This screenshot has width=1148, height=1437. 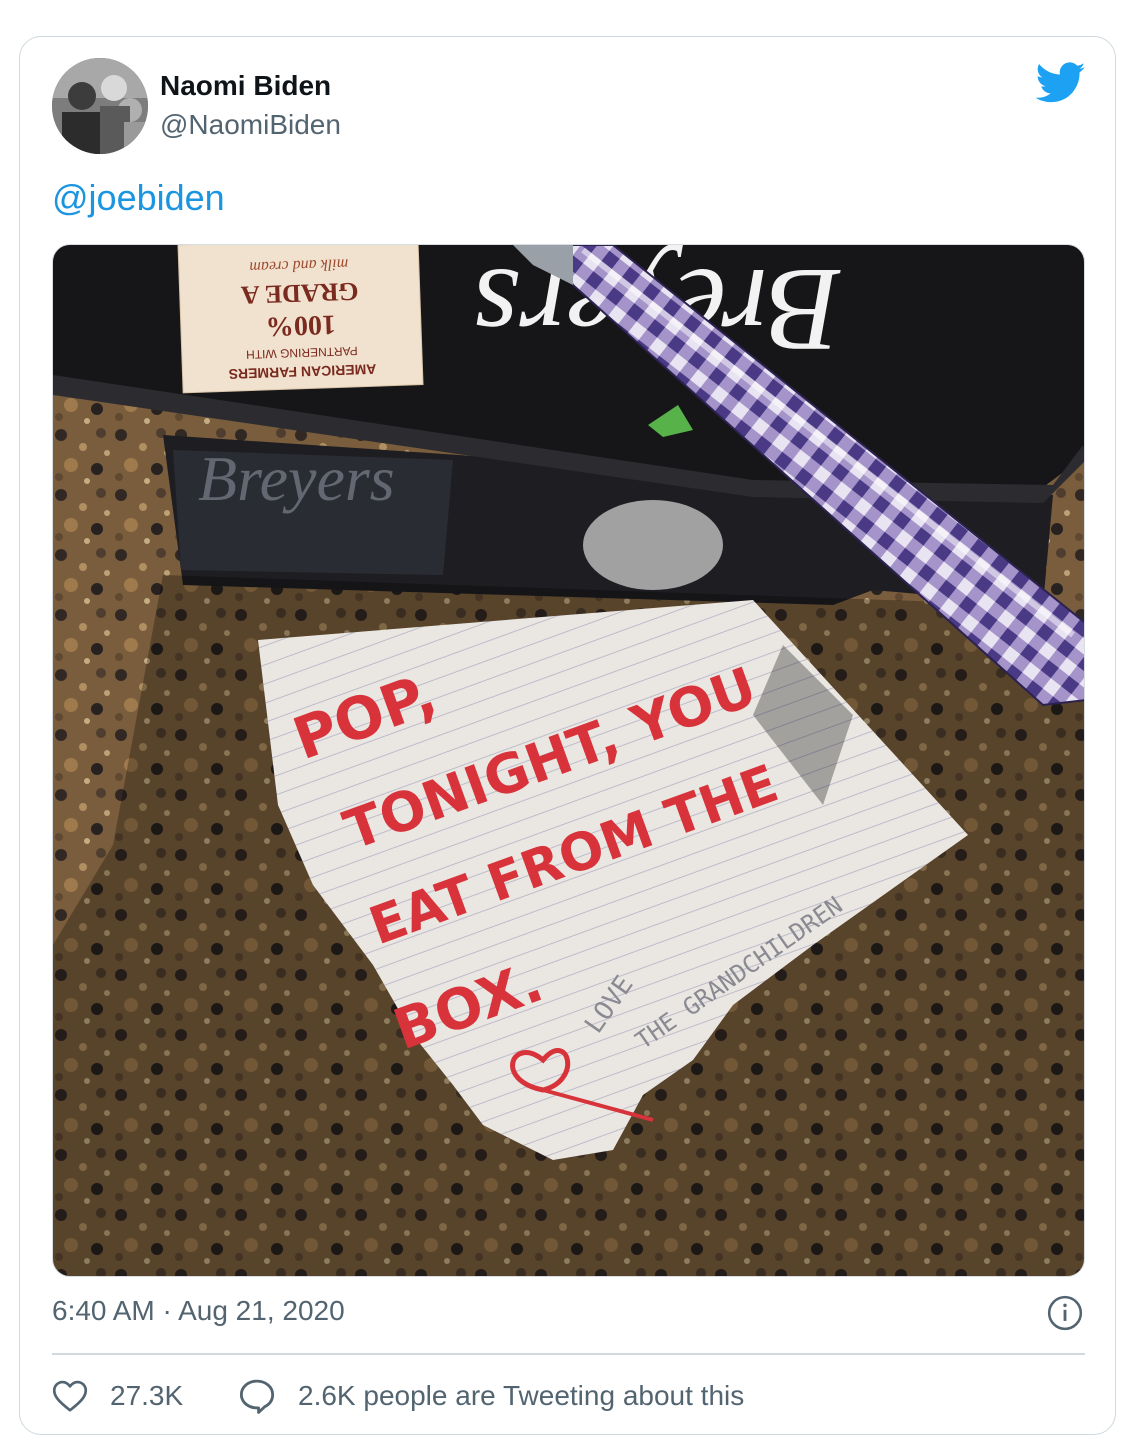 What do you see at coordinates (138, 198) in the screenshot?
I see `mention-link: @joebiden` at bounding box center [138, 198].